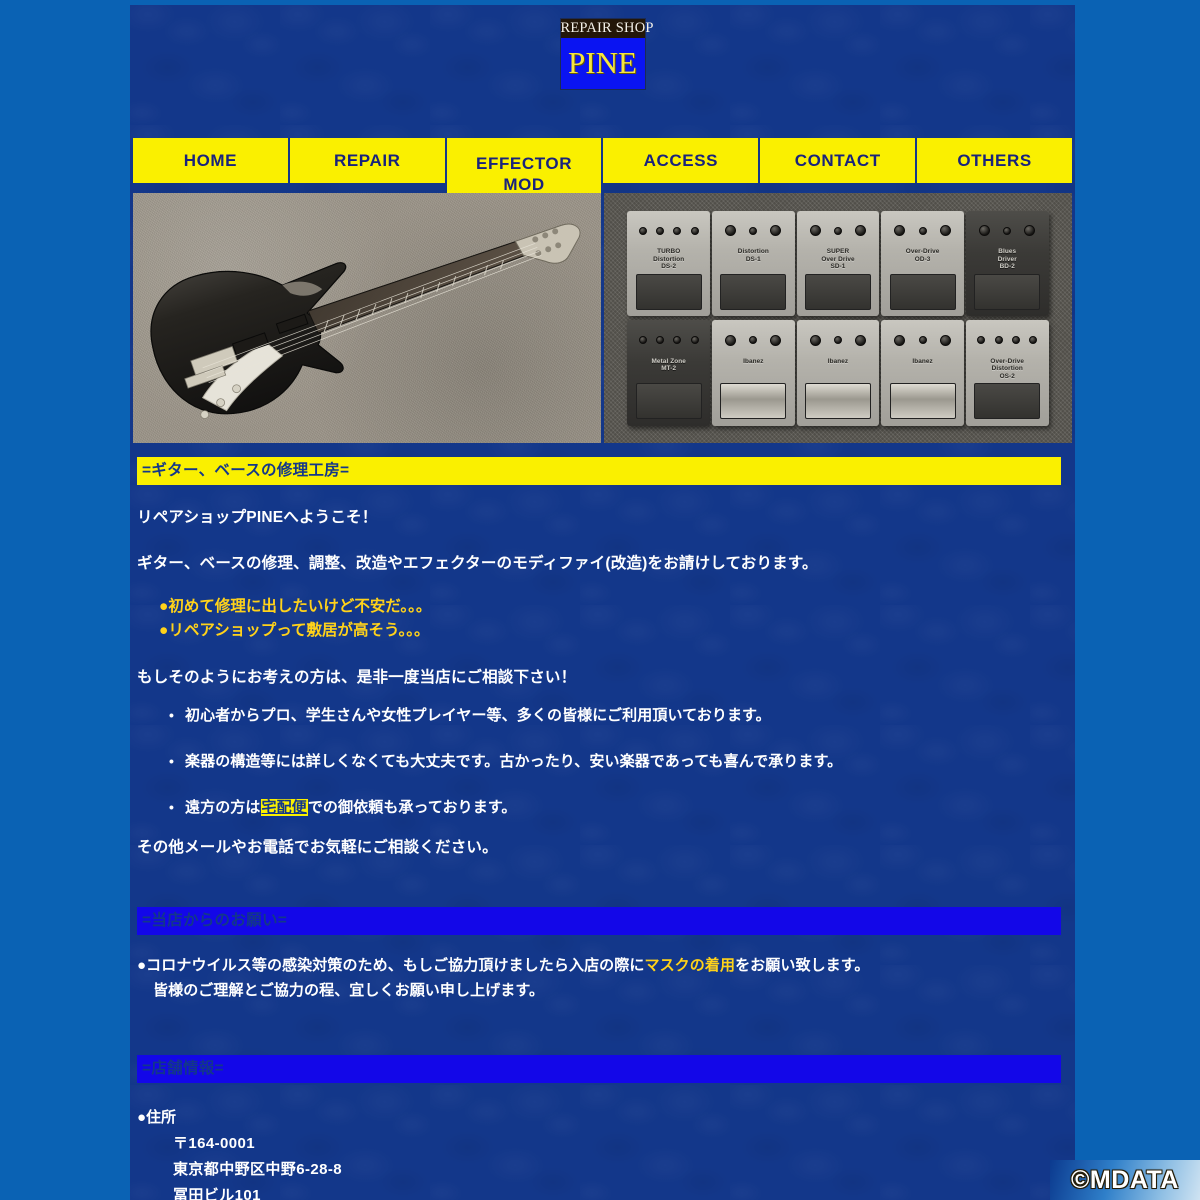 The image size is (1200, 1200). Describe the element at coordinates (606, 1152) in the screenshot. I see `shop-address-block: ●住所 〒164-0001 東京都中野区中野6-28-8 冨田ビル101` at that location.